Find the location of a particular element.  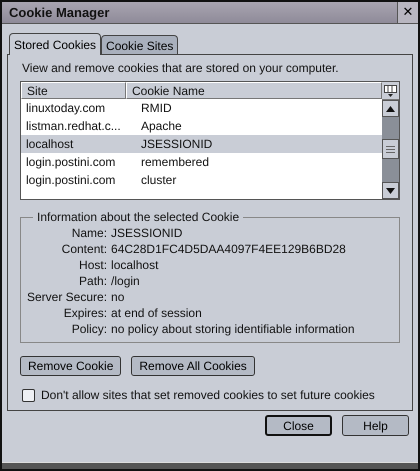

tab: Cookie Sites is located at coordinates (139, 44).